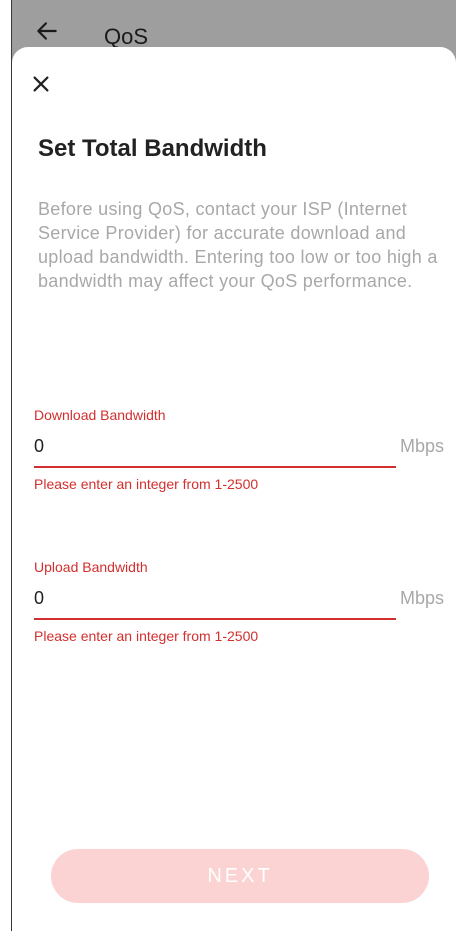 Image resolution: width=456 pixels, height=931 pixels. What do you see at coordinates (421, 598) in the screenshot?
I see `upload-bandwidth-unit: Mbps` at bounding box center [421, 598].